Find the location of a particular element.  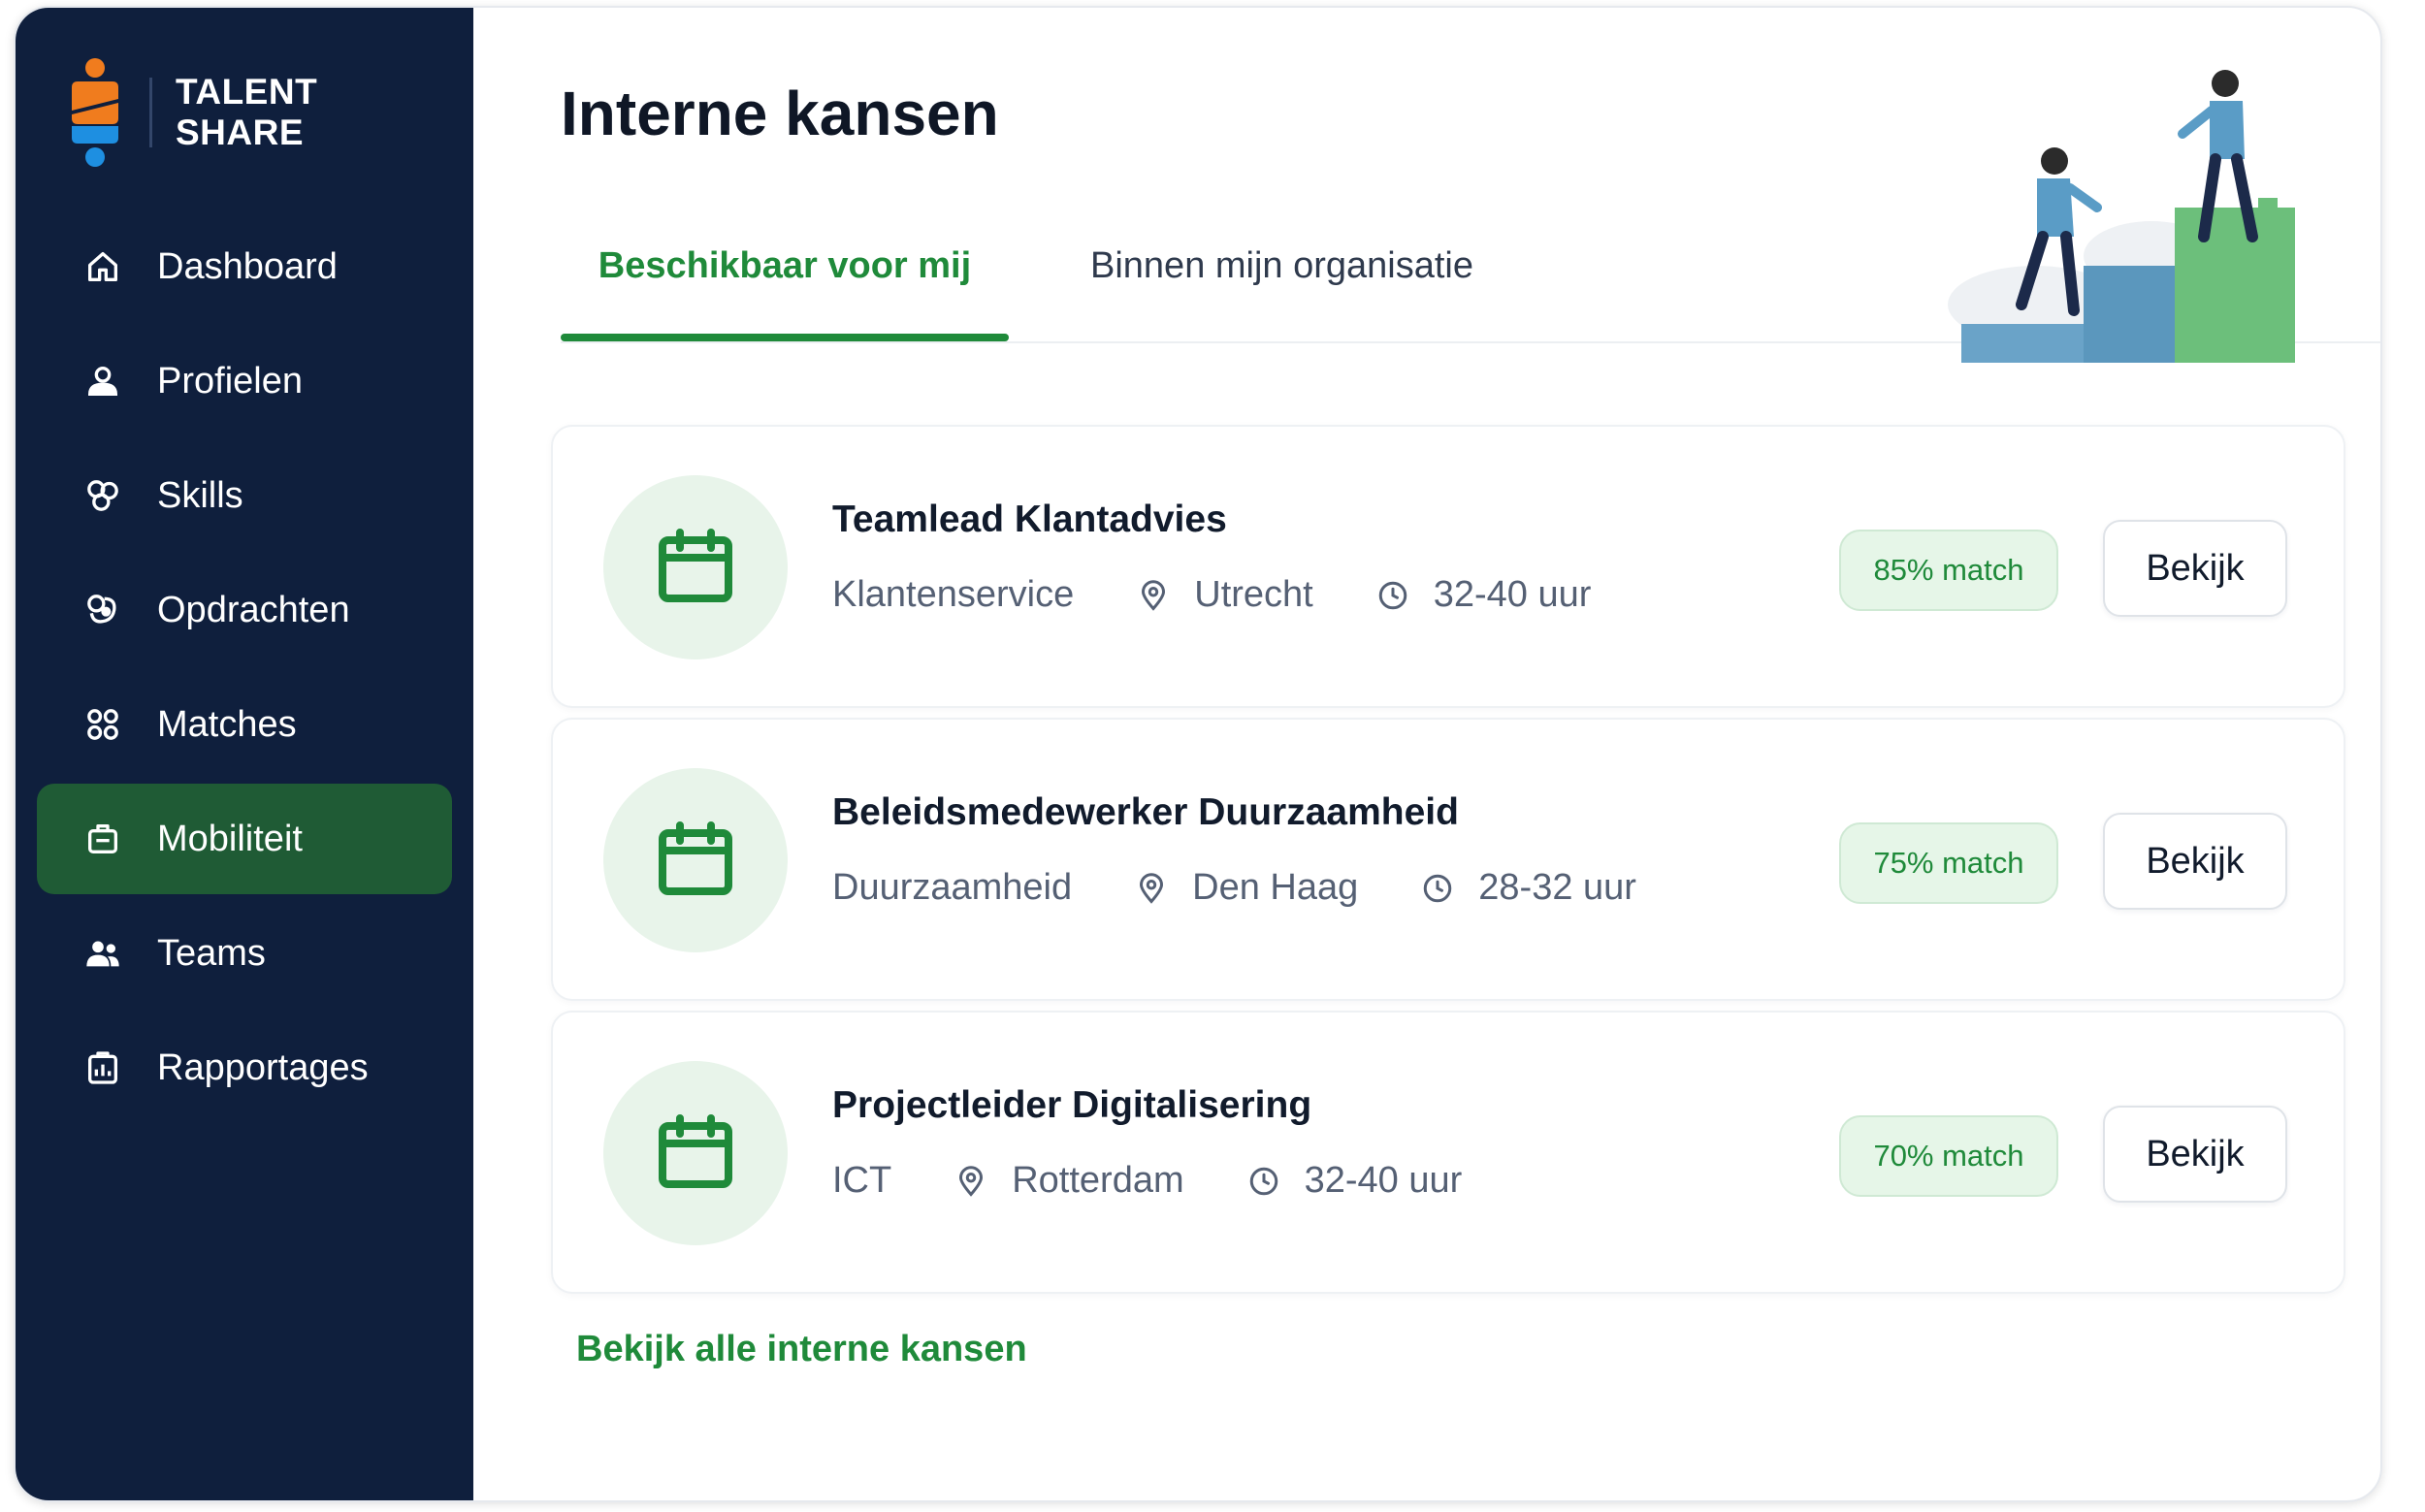

sidebar-item-dashboard: Dashboard is located at coordinates (244, 266).